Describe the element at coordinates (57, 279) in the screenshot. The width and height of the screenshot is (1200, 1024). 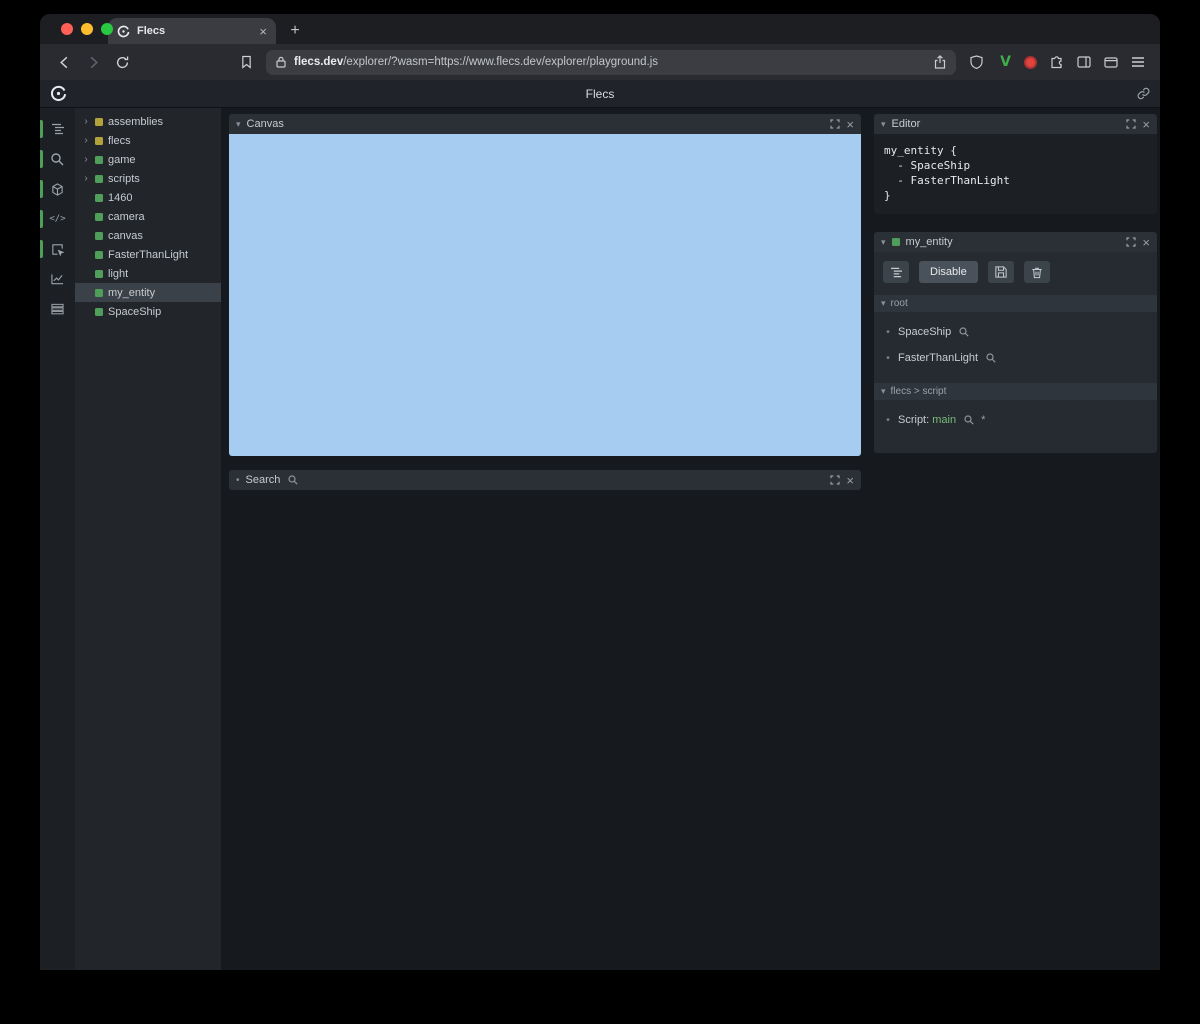
I see `rail-item-stats` at that location.